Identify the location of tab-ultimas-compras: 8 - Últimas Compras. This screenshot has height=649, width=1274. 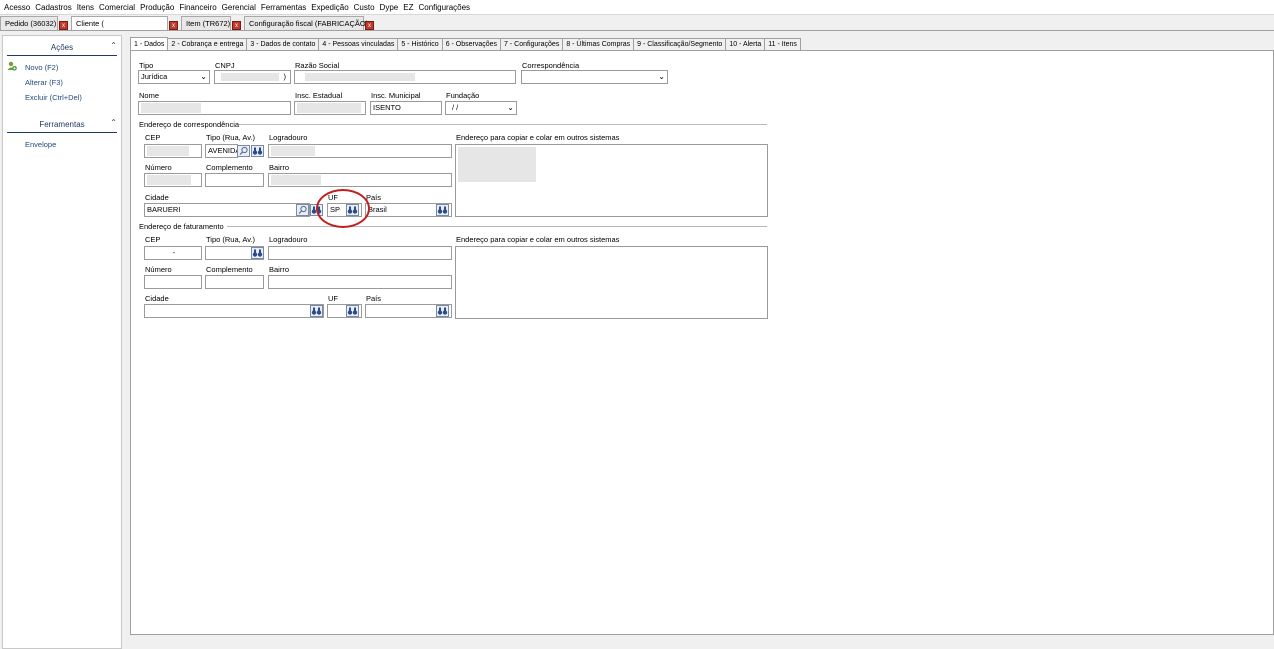
(598, 44).